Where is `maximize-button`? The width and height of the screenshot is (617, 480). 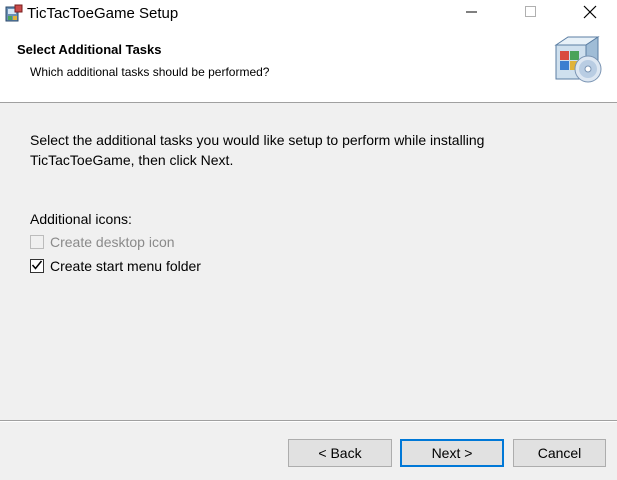 maximize-button is located at coordinates (531, 14).